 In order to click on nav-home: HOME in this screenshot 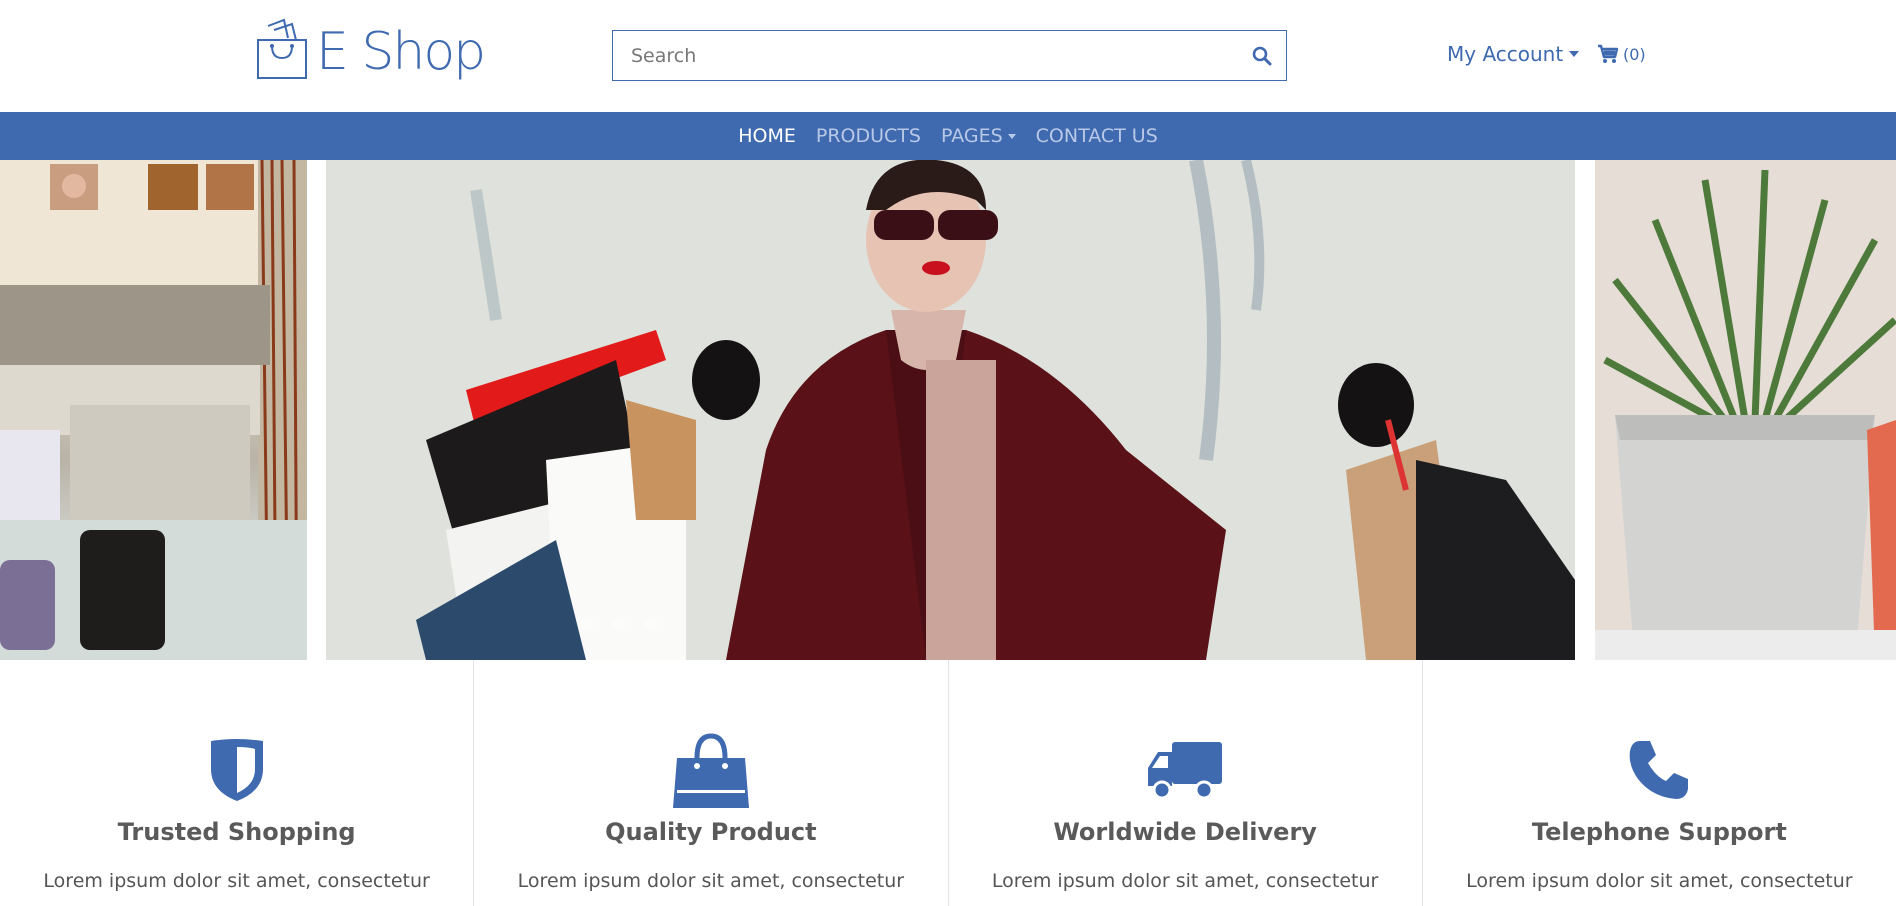, I will do `click(767, 136)`.